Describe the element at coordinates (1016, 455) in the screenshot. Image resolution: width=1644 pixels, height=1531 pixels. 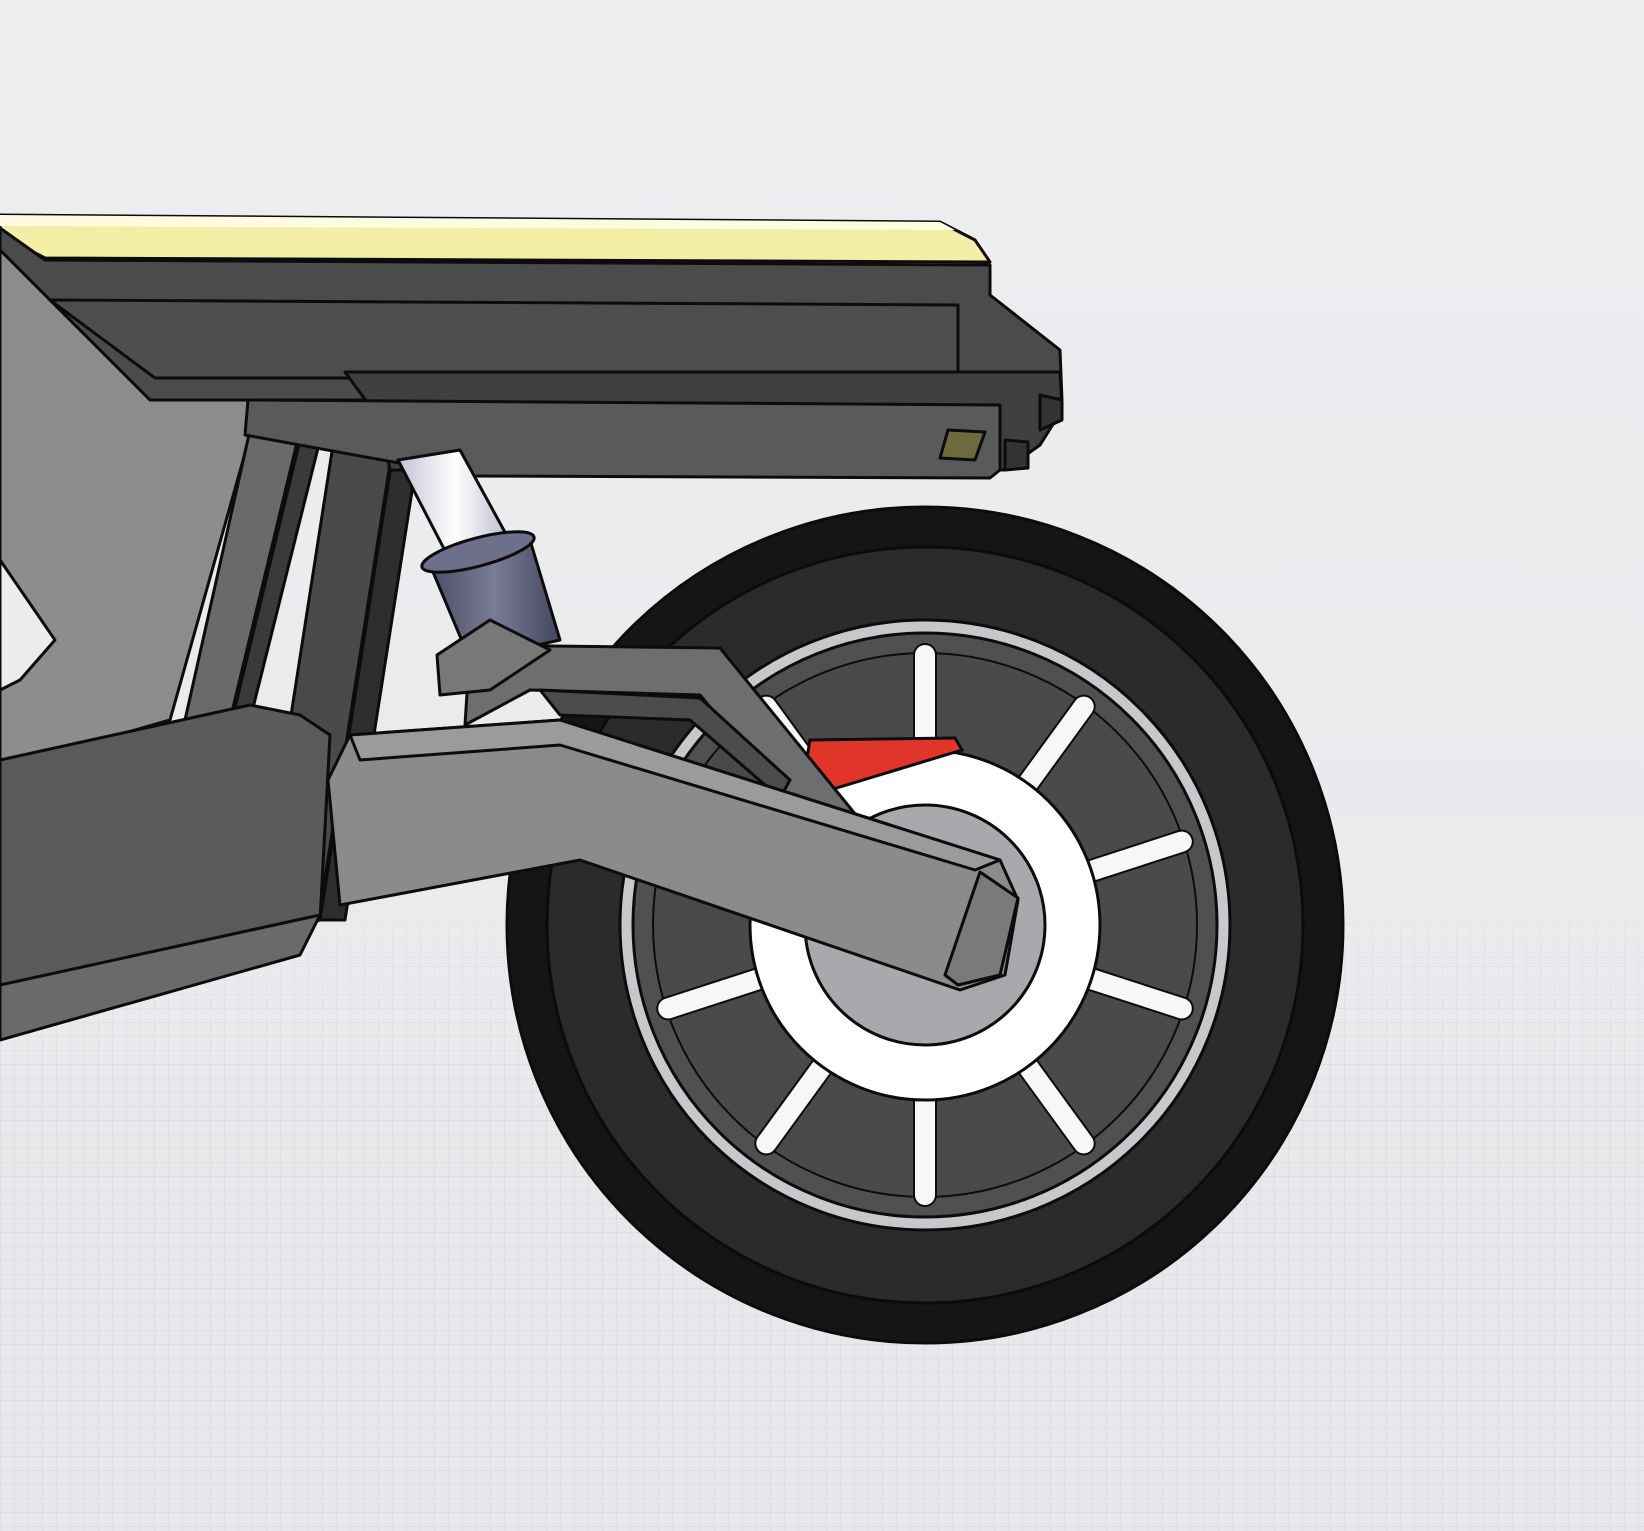
I see `tail-light-lower` at that location.